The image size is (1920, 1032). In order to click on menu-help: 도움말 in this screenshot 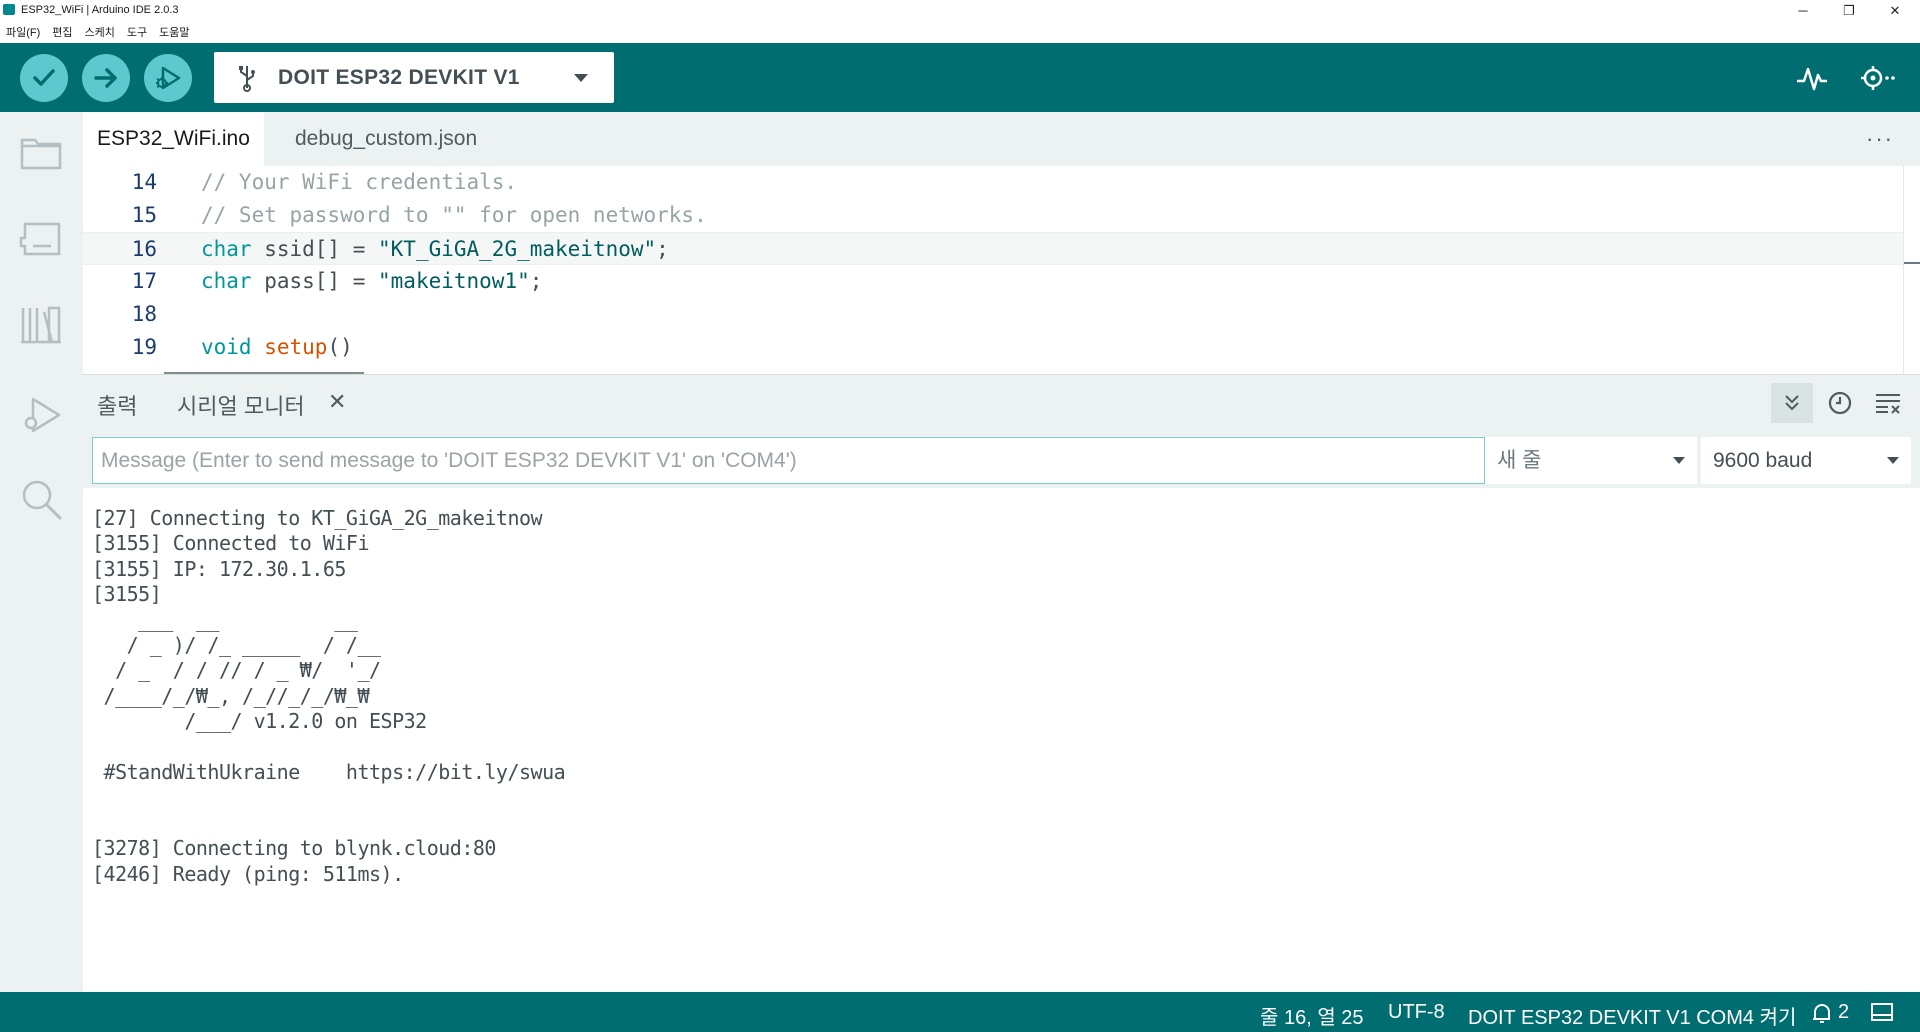, I will do `click(174, 32)`.